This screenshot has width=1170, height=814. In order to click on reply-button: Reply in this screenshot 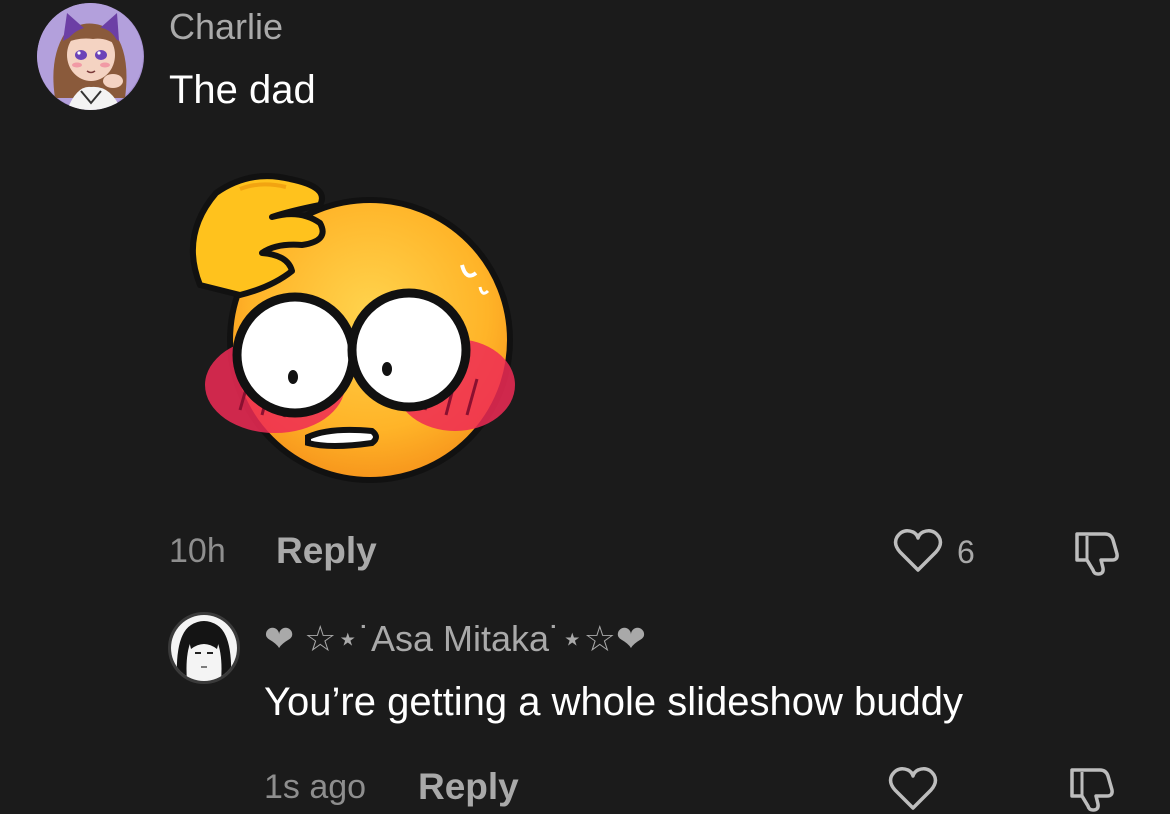, I will do `click(326, 551)`.